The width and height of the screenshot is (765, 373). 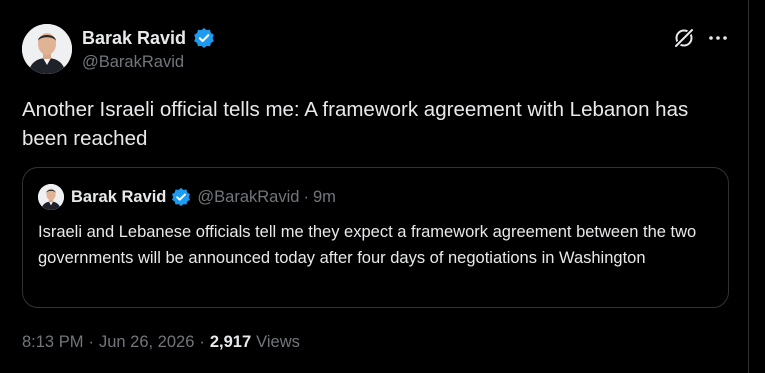 What do you see at coordinates (146, 342) in the screenshot?
I see `tweet-date: Jun 26, 2026` at bounding box center [146, 342].